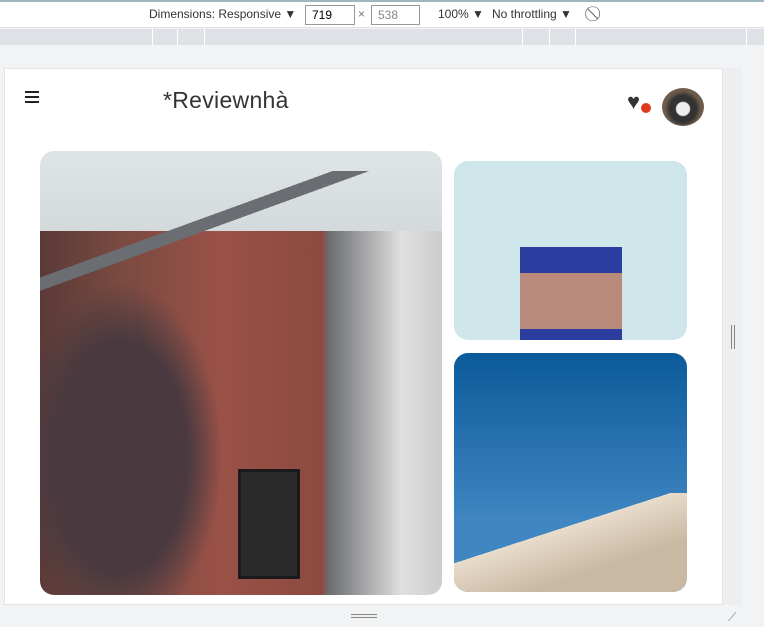 Image resolution: width=764 pixels, height=627 pixels. I want to click on times-sign: ×, so click(362, 14).